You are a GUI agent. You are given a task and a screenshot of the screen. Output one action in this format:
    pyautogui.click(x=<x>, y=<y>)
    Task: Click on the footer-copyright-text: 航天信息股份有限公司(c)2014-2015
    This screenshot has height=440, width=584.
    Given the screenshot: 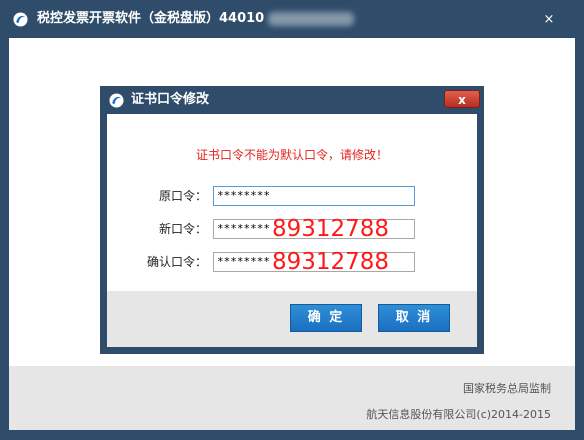 What is the action you would take?
    pyautogui.click(x=458, y=414)
    